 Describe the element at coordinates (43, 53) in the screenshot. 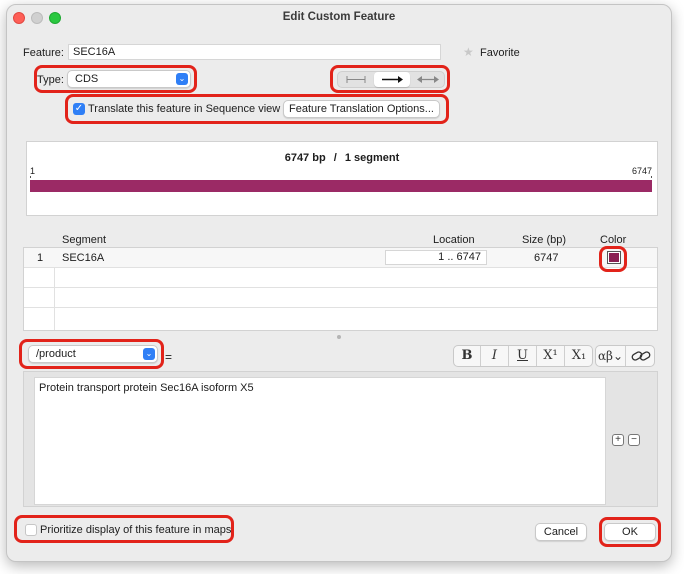

I see `feature-name-label: Feature:` at that location.